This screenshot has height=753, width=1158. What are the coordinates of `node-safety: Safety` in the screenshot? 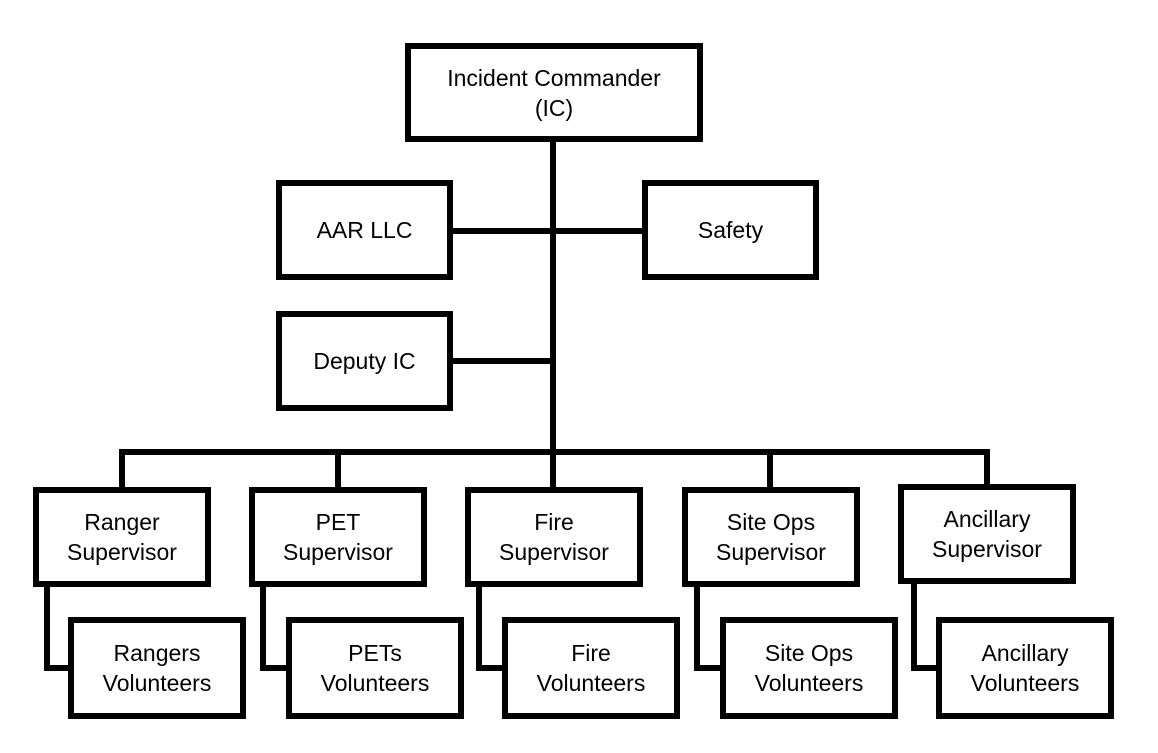 It's located at (730, 230).